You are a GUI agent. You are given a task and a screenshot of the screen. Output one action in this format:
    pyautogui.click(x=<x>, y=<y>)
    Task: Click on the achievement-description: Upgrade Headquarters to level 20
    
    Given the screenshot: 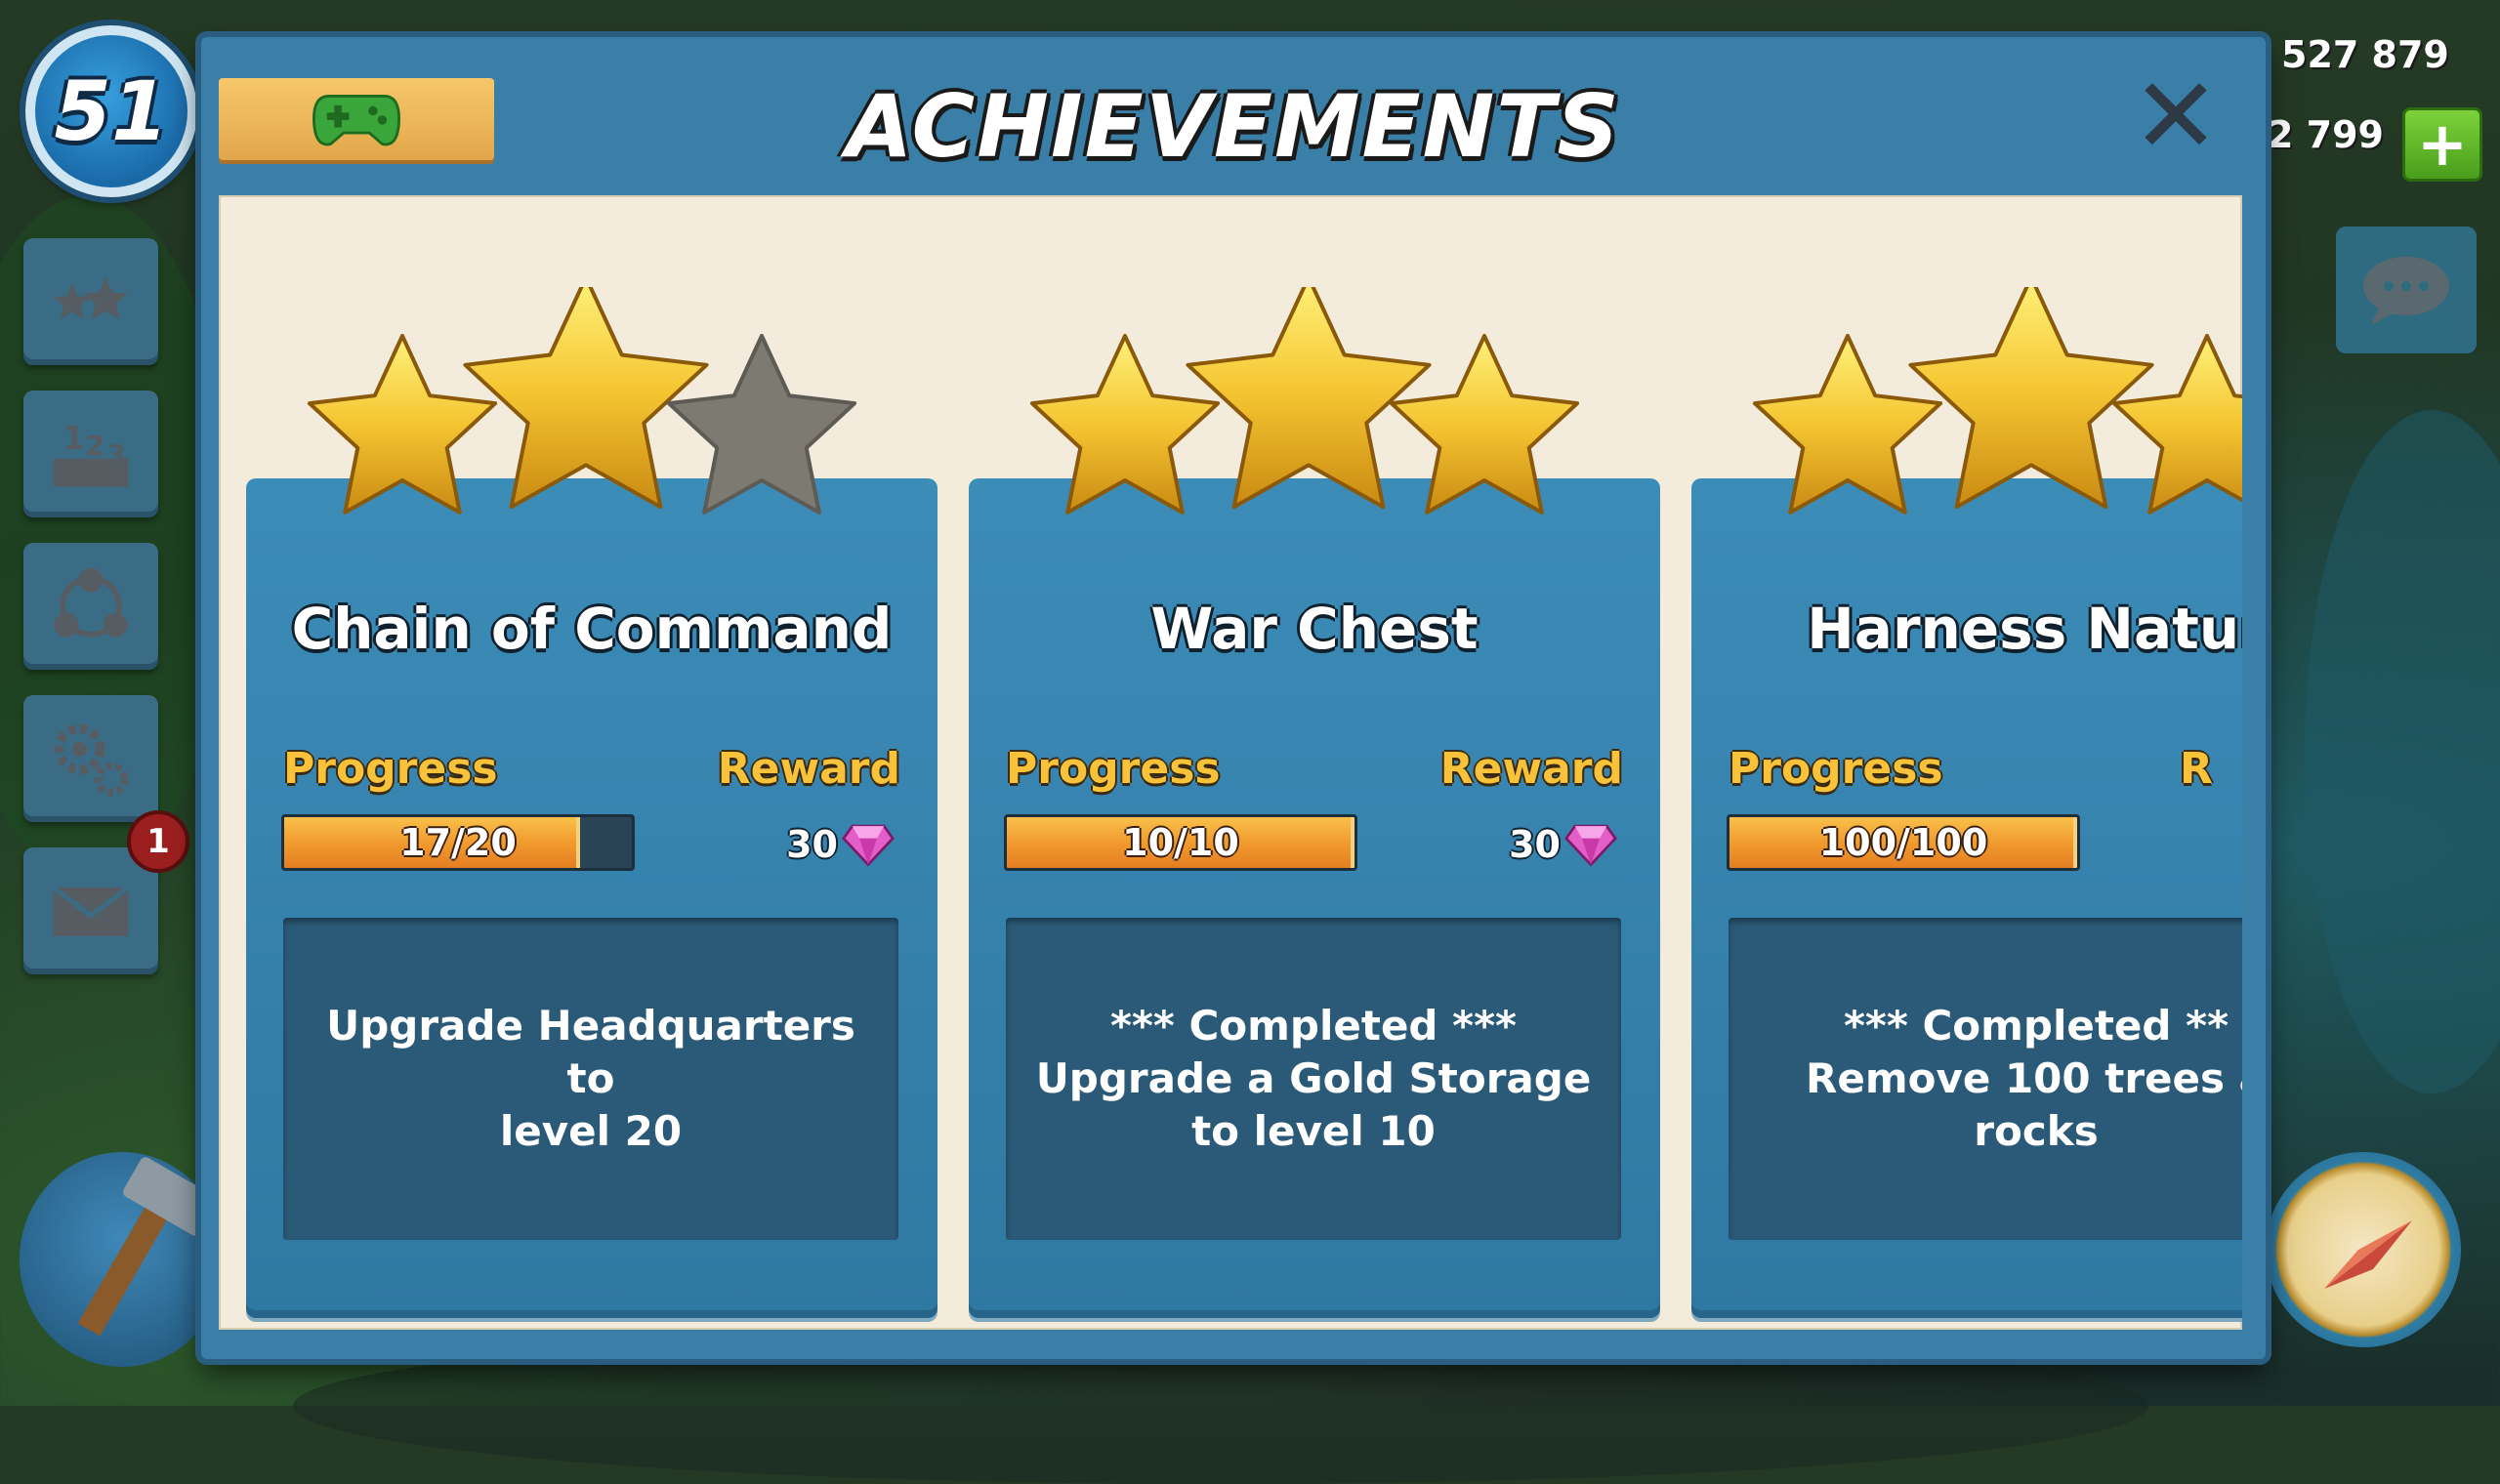 What is the action you would take?
    pyautogui.click(x=590, y=1078)
    